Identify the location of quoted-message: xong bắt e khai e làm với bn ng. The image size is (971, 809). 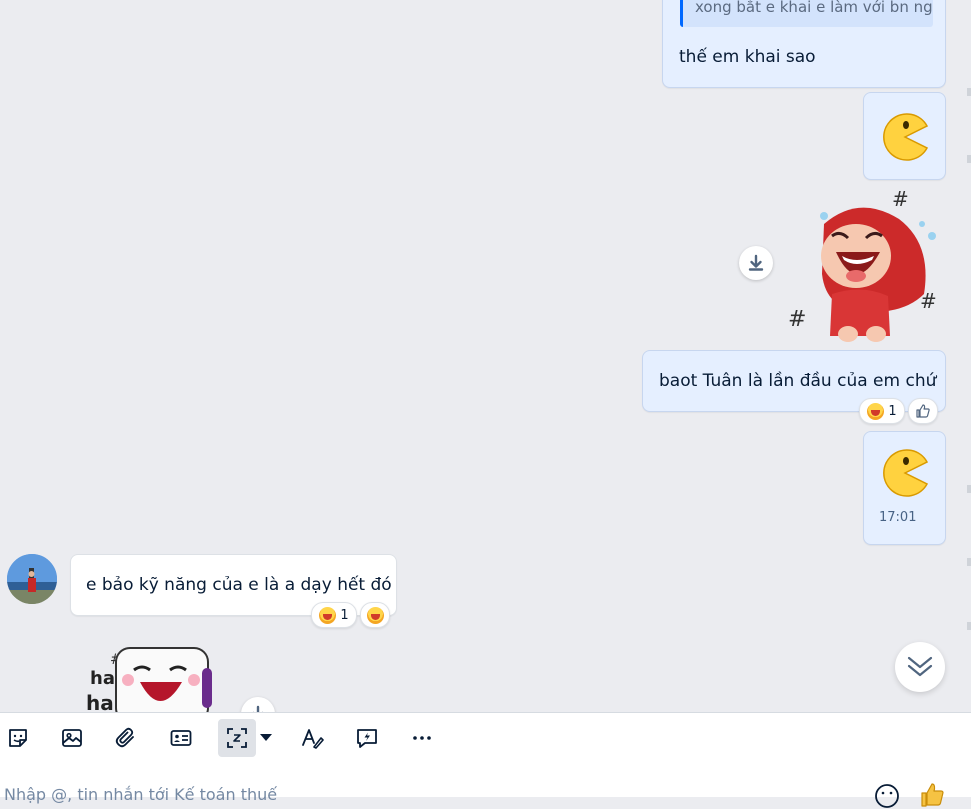
(806, 13).